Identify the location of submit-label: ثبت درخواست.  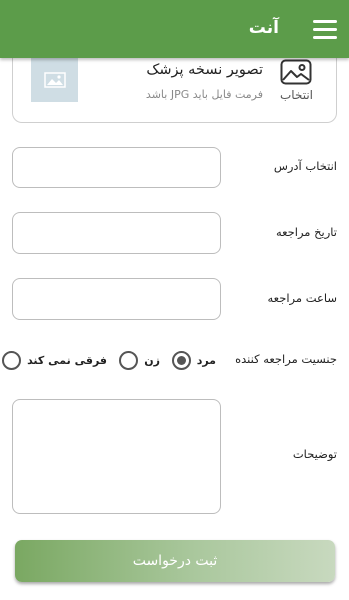
(175, 561).